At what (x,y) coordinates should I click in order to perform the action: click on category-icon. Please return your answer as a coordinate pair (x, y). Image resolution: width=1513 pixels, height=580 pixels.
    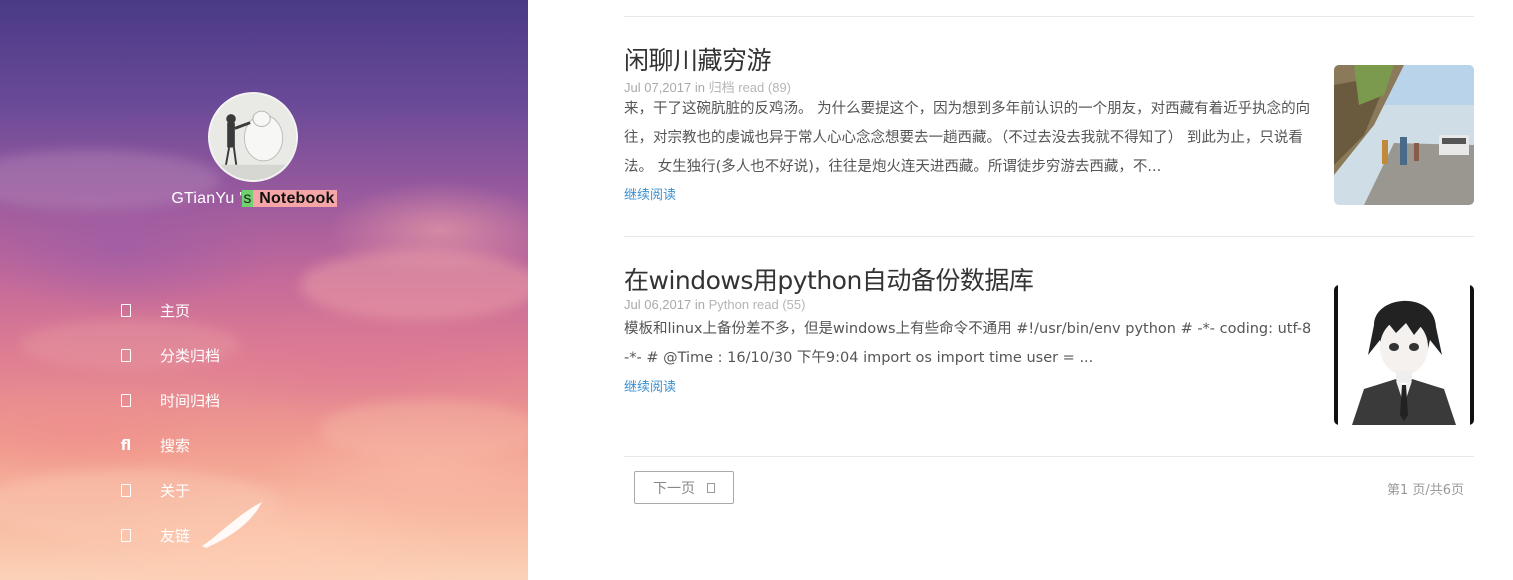
    Looking at the image, I should click on (126, 356).